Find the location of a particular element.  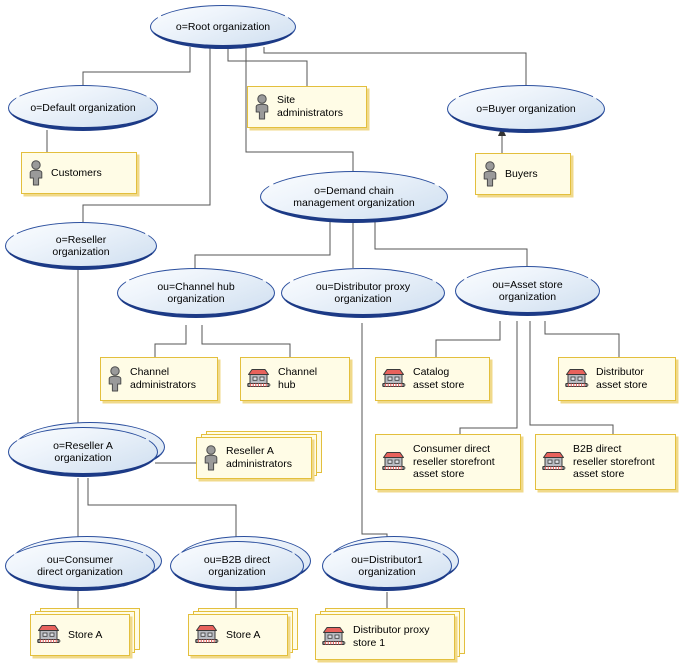

edge-root-default-org is located at coordinates (136, 66).